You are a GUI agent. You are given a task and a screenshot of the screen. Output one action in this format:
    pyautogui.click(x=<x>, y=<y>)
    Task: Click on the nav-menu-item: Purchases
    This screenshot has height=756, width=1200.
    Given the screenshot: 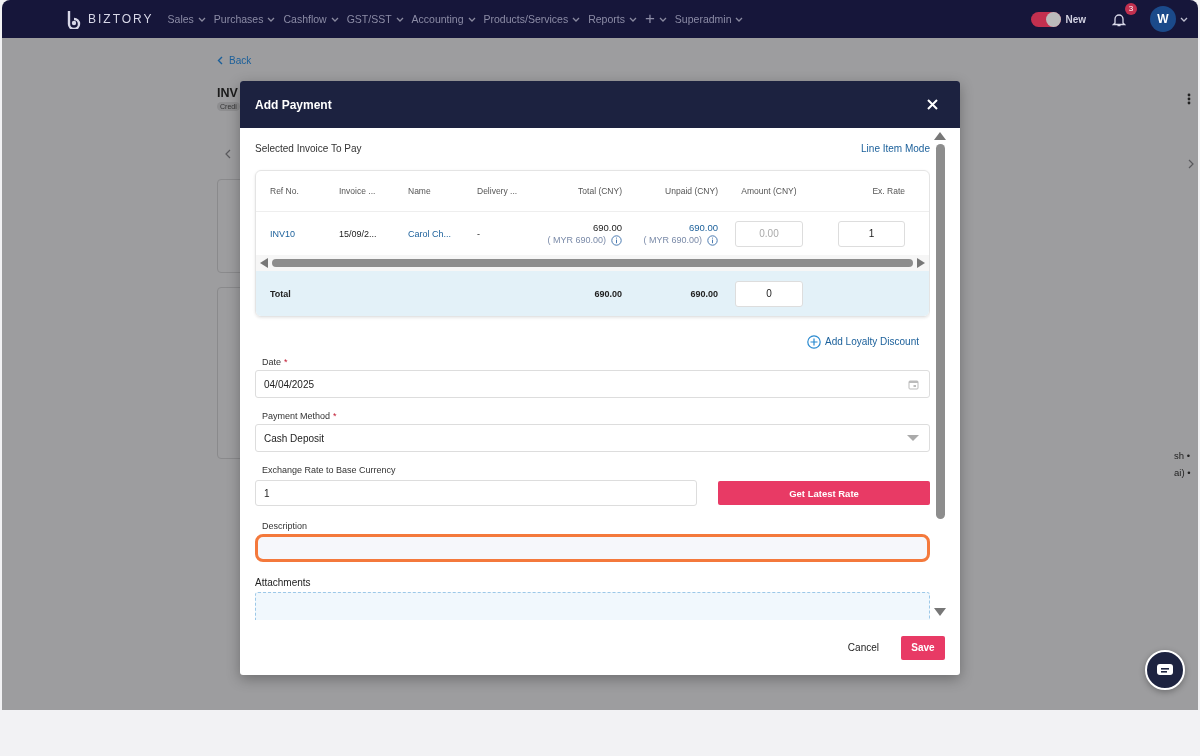 What is the action you would take?
    pyautogui.click(x=244, y=19)
    